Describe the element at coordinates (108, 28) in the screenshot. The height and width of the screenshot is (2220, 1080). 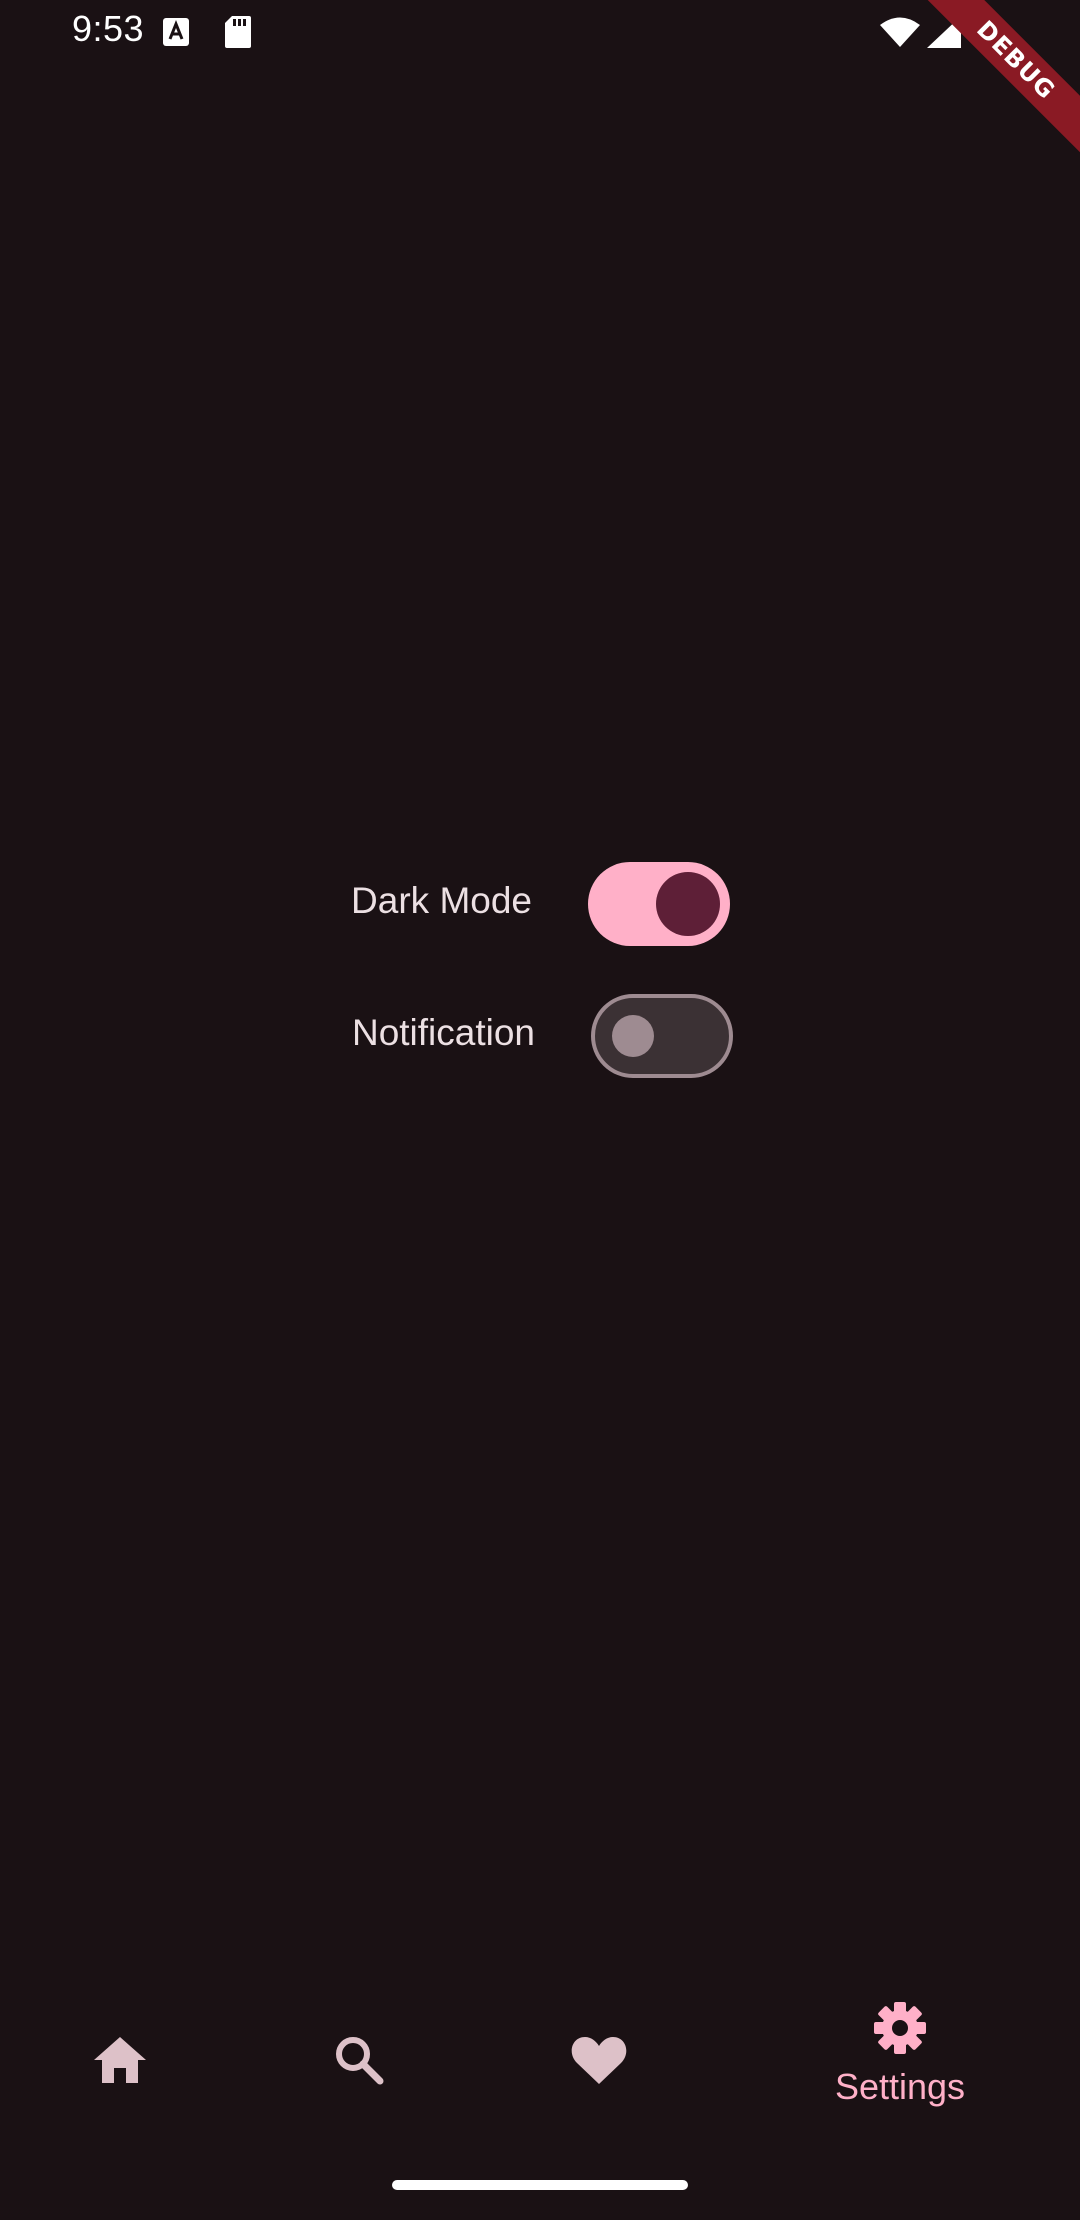
I see `status-time: 9:53` at that location.